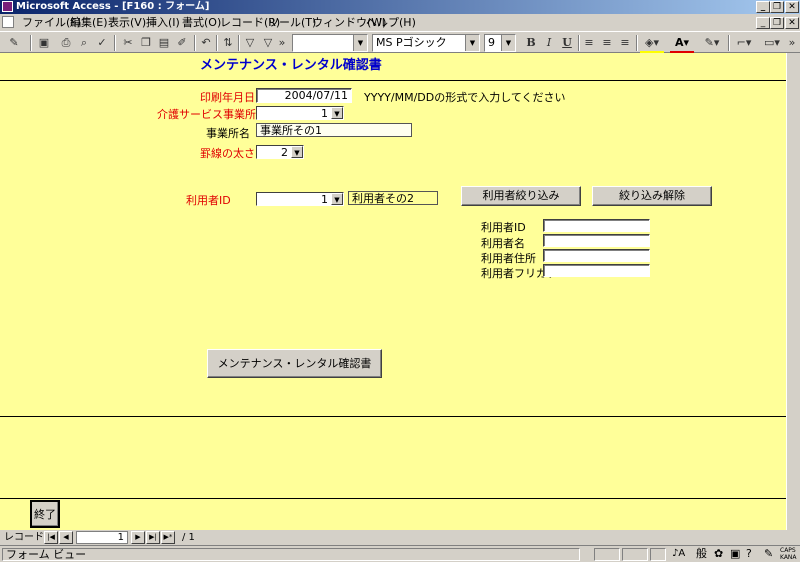 The height and width of the screenshot is (562, 800). Describe the element at coordinates (768, 554) in the screenshot. I see `ime-settings-icon: ✎` at that location.